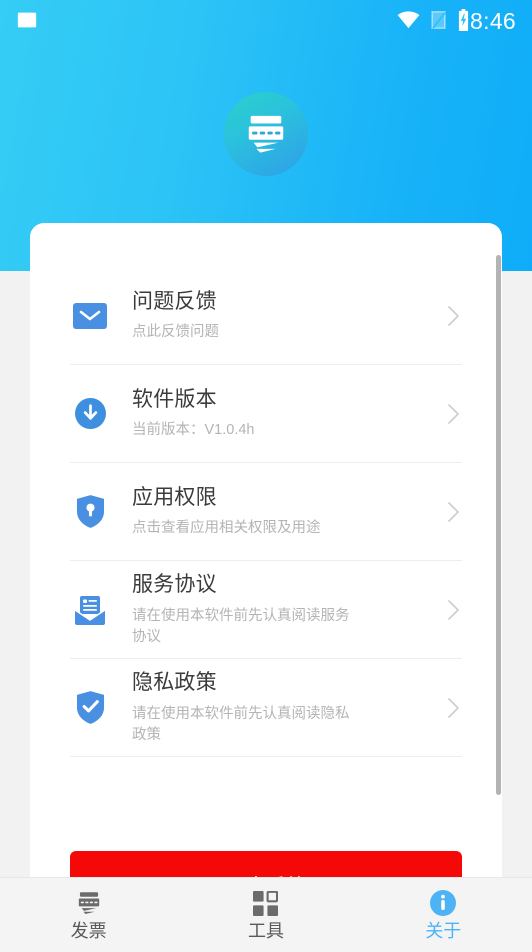 The height and width of the screenshot is (952, 532). I want to click on scrollbar, so click(498, 525).